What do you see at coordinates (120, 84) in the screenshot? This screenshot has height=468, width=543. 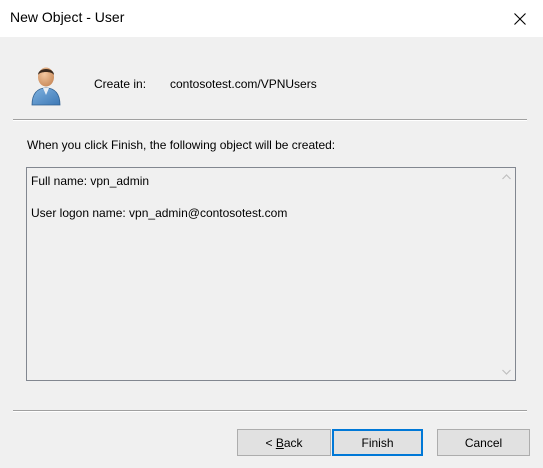 I see `create-in-label: Create in:` at bounding box center [120, 84].